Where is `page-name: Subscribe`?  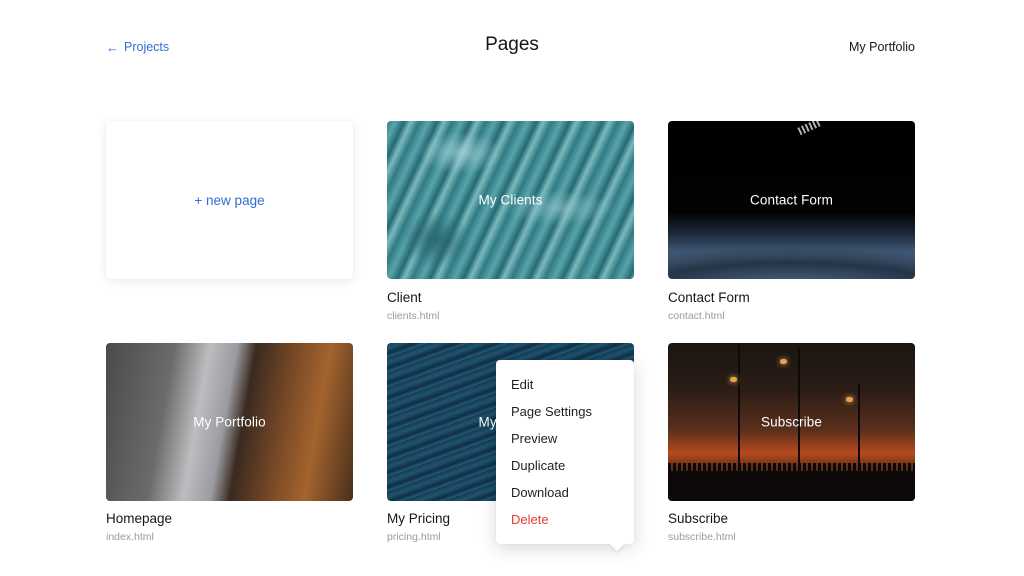 page-name: Subscribe is located at coordinates (698, 518).